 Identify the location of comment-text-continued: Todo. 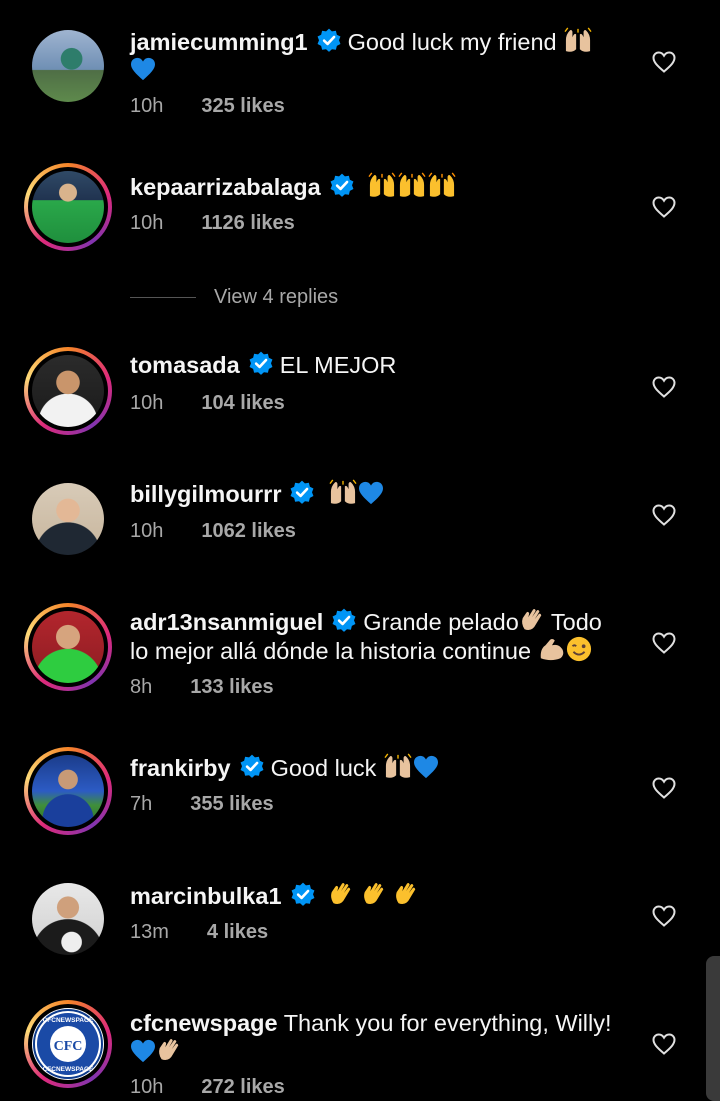
(576, 622).